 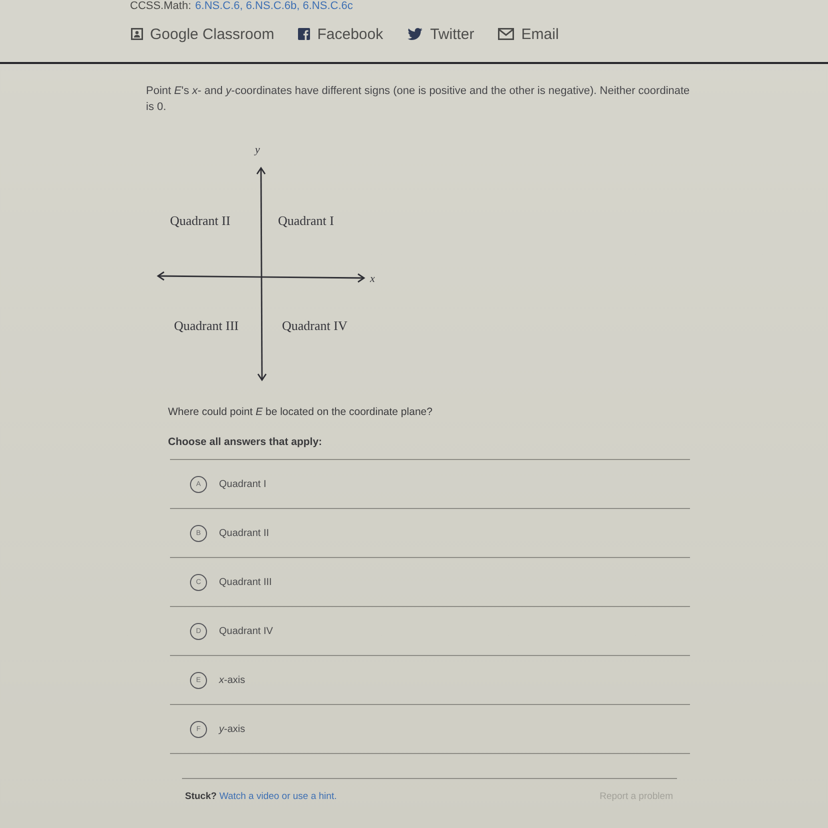 I want to click on axis-label: y, so click(x=257, y=150).